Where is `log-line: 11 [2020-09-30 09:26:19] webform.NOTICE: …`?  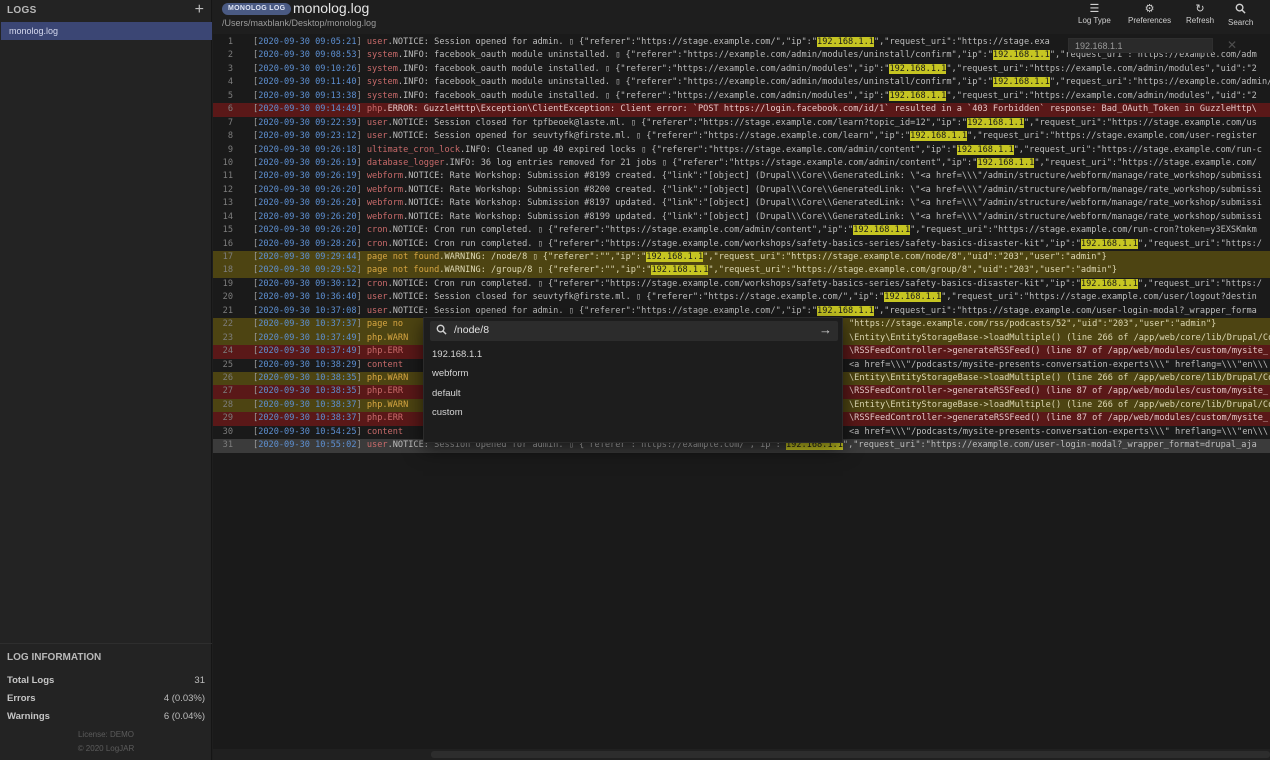 log-line: 11 [2020-09-30 09:26:19] webform.NOTICE: … is located at coordinates (741, 176).